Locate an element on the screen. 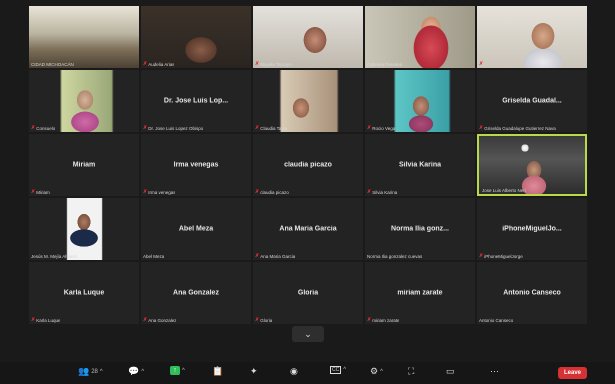 This screenshot has width=615, height=384. video-tile: ✗ Claudia Tapia is located at coordinates (308, 101).